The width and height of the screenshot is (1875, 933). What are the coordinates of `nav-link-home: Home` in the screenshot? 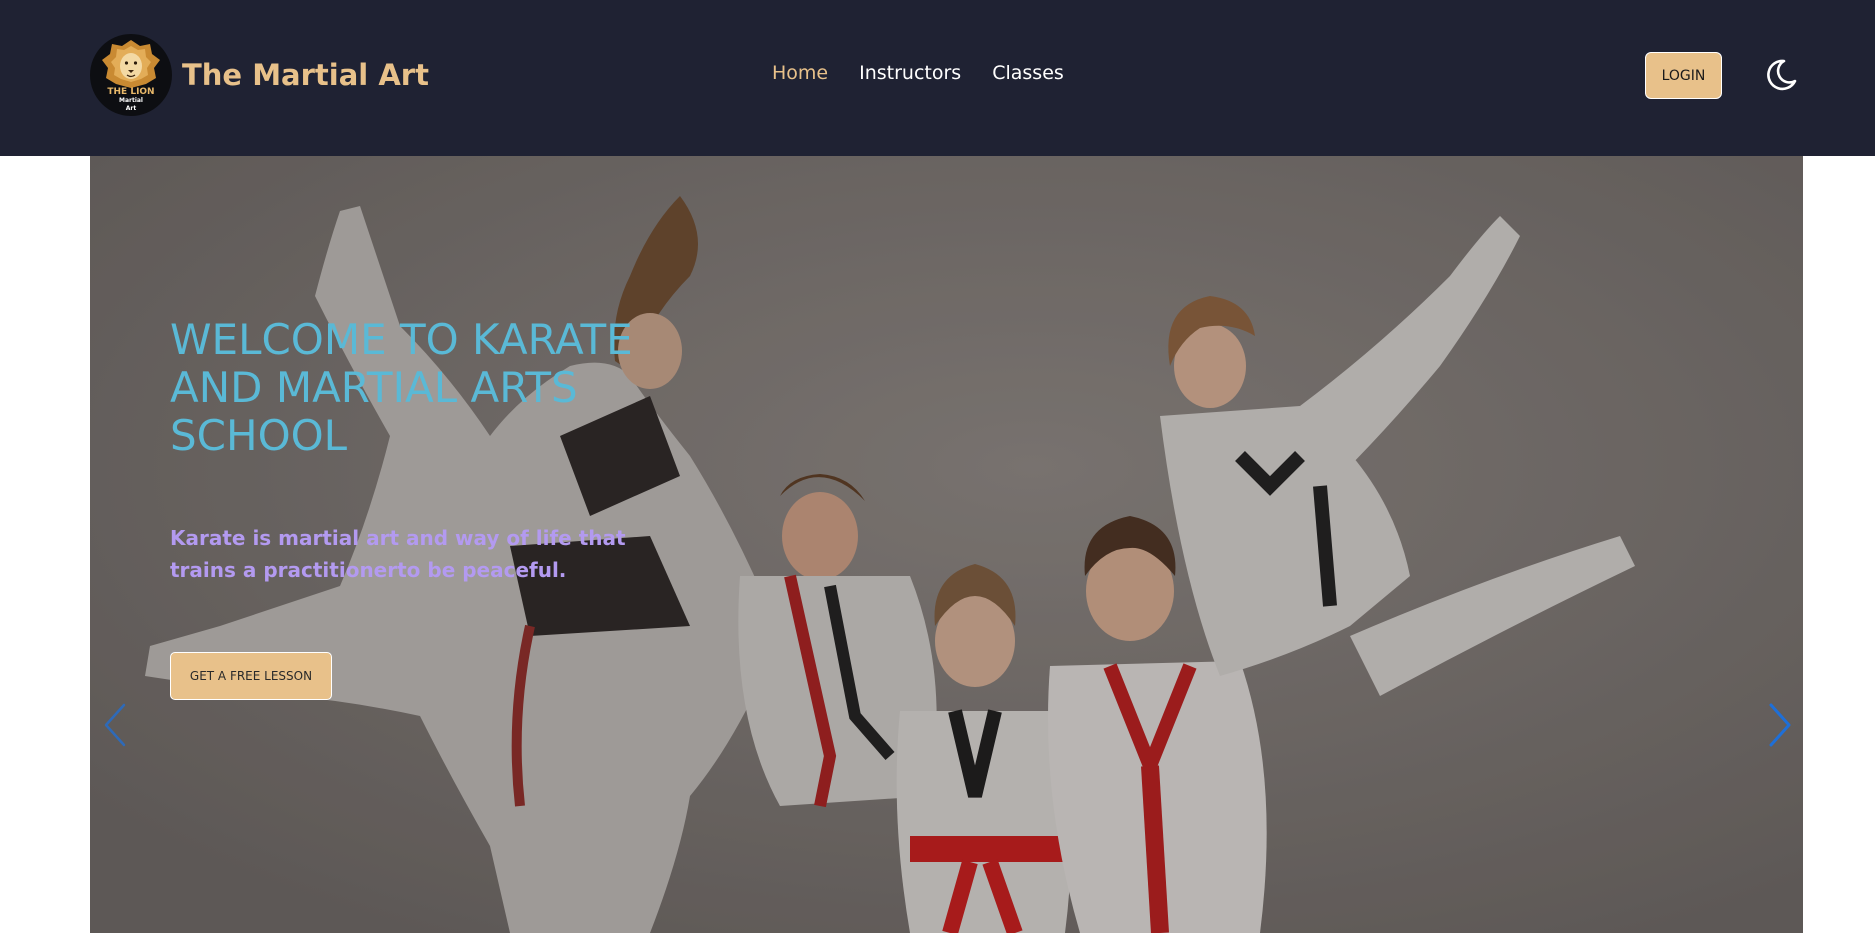 It's located at (800, 73).